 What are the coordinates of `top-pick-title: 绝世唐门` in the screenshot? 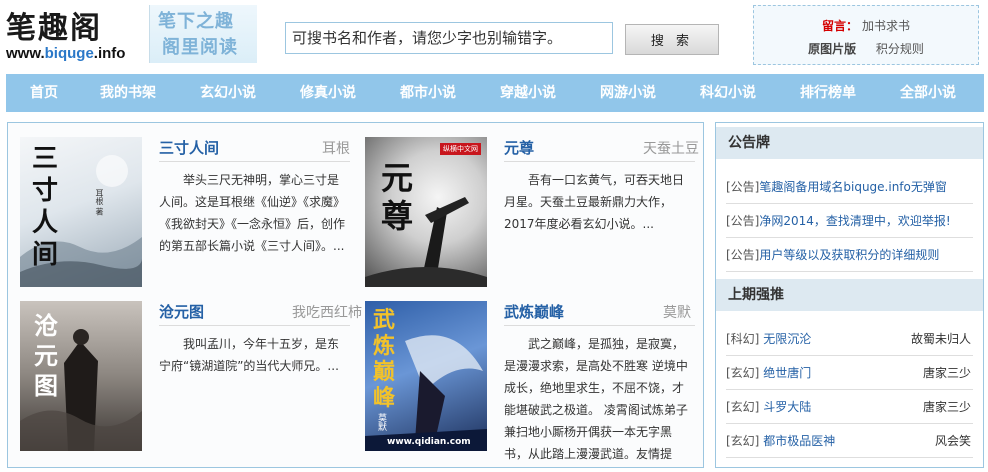 It's located at (787, 373).